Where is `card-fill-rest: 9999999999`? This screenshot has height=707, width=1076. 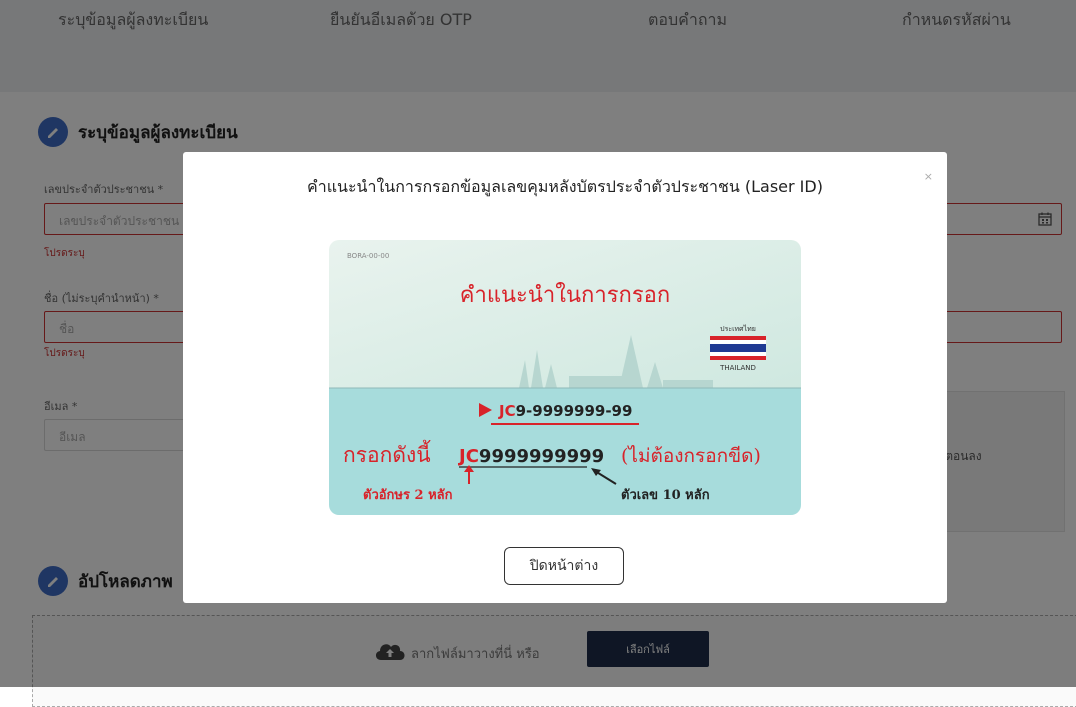 card-fill-rest: 9999999999 is located at coordinates (541, 456).